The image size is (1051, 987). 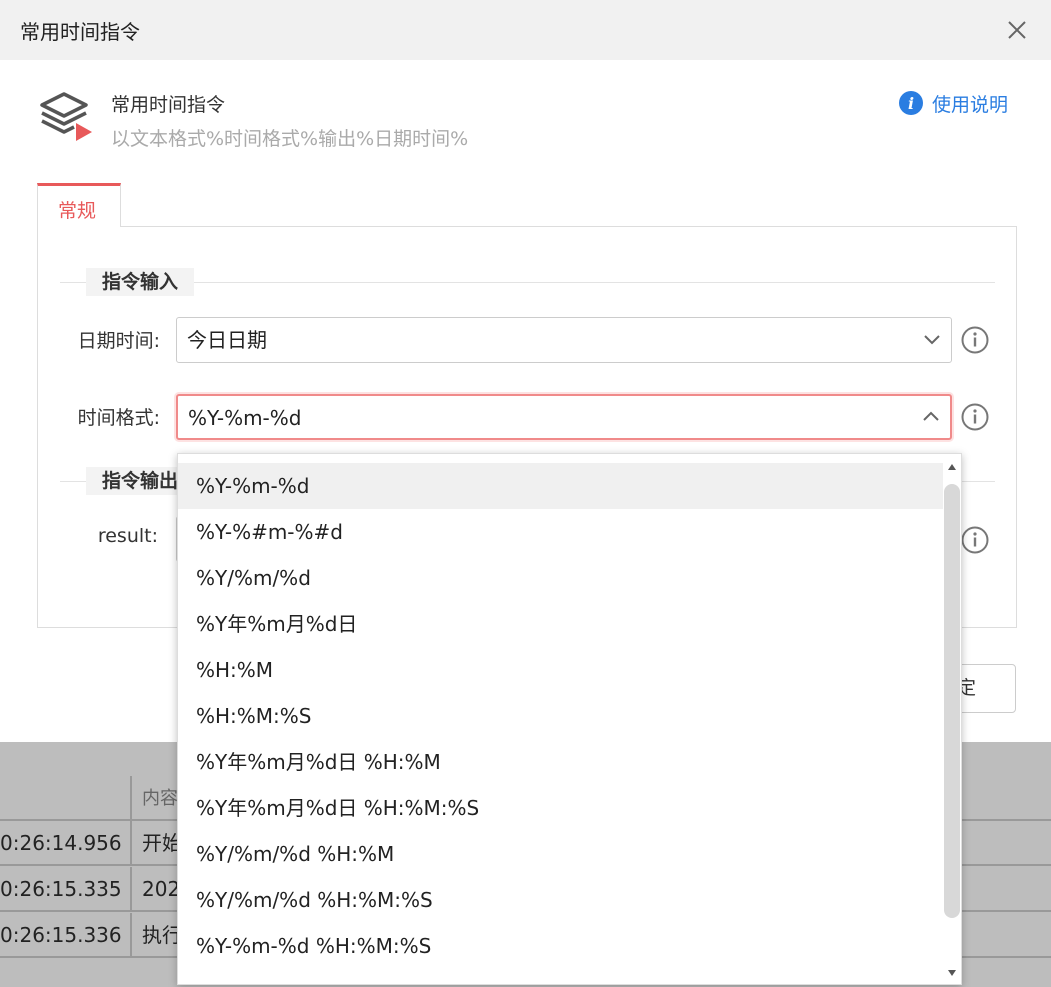 I want to click on dialog-title: 常用时间指令, so click(x=80, y=32).